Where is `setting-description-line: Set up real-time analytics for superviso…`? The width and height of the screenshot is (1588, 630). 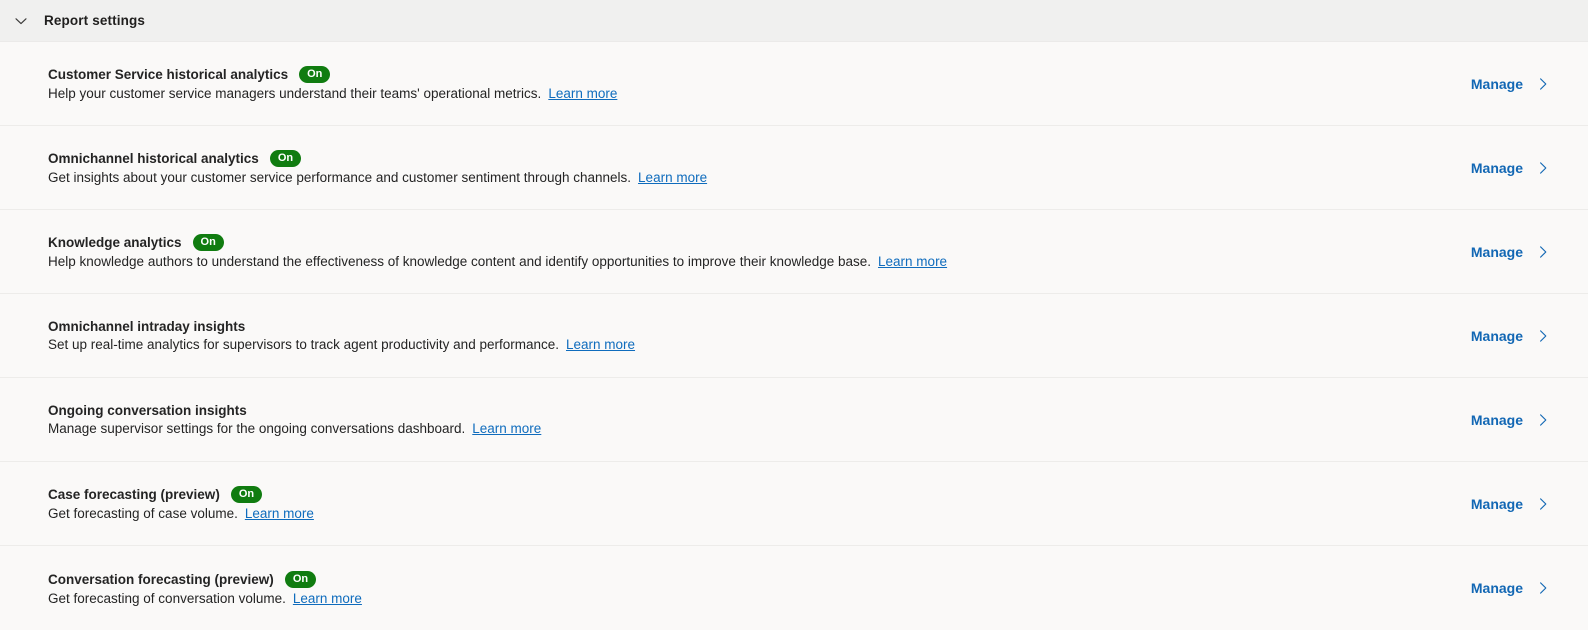 setting-description-line: Set up real-time analytics for superviso… is located at coordinates (341, 344).